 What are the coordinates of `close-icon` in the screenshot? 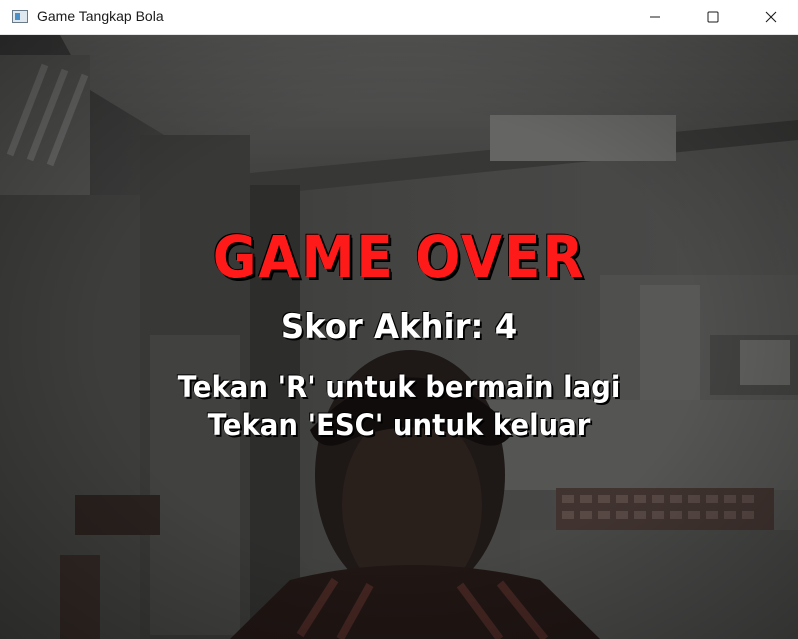 It's located at (771, 17).